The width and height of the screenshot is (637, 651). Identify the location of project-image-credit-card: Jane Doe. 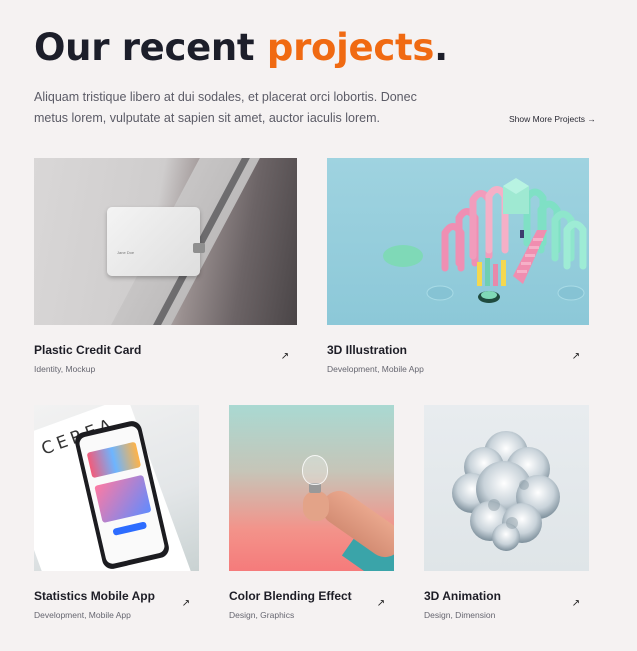
(165, 241).